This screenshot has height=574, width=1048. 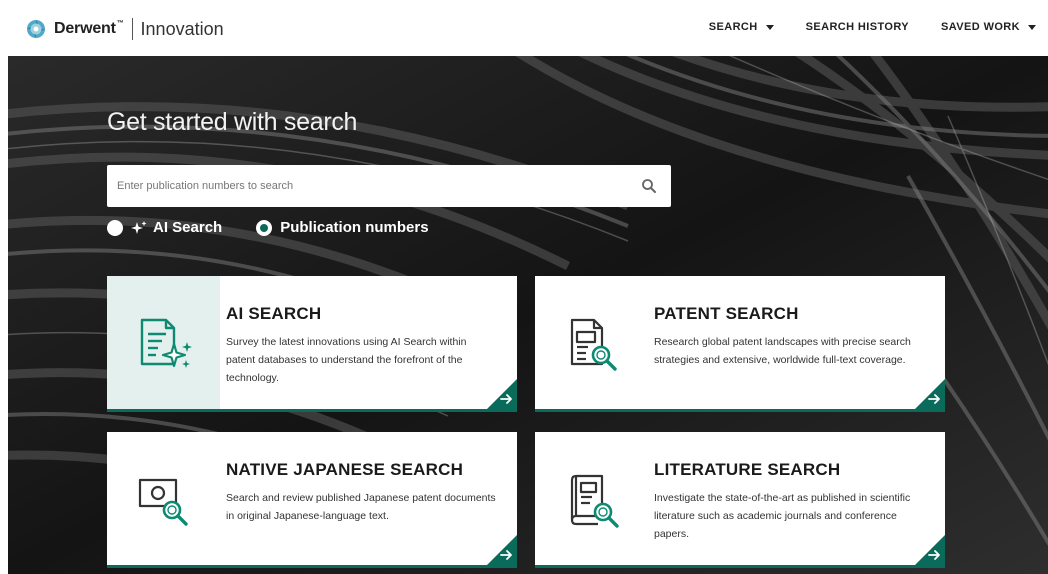 I want to click on card-title: AI SEARCH, so click(x=274, y=313).